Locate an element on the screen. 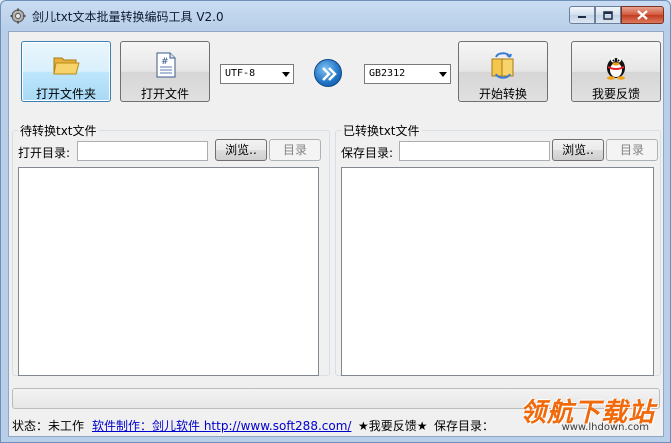 Image resolution: width=671 pixels, height=443 pixels. open-folder-label: 打开文件夹 is located at coordinates (65, 94).